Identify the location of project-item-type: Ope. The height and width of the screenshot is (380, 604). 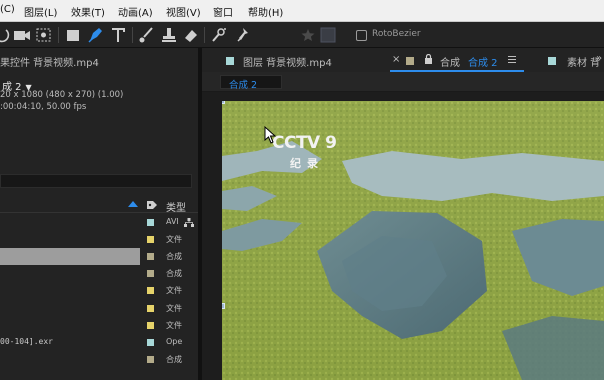
(174, 341).